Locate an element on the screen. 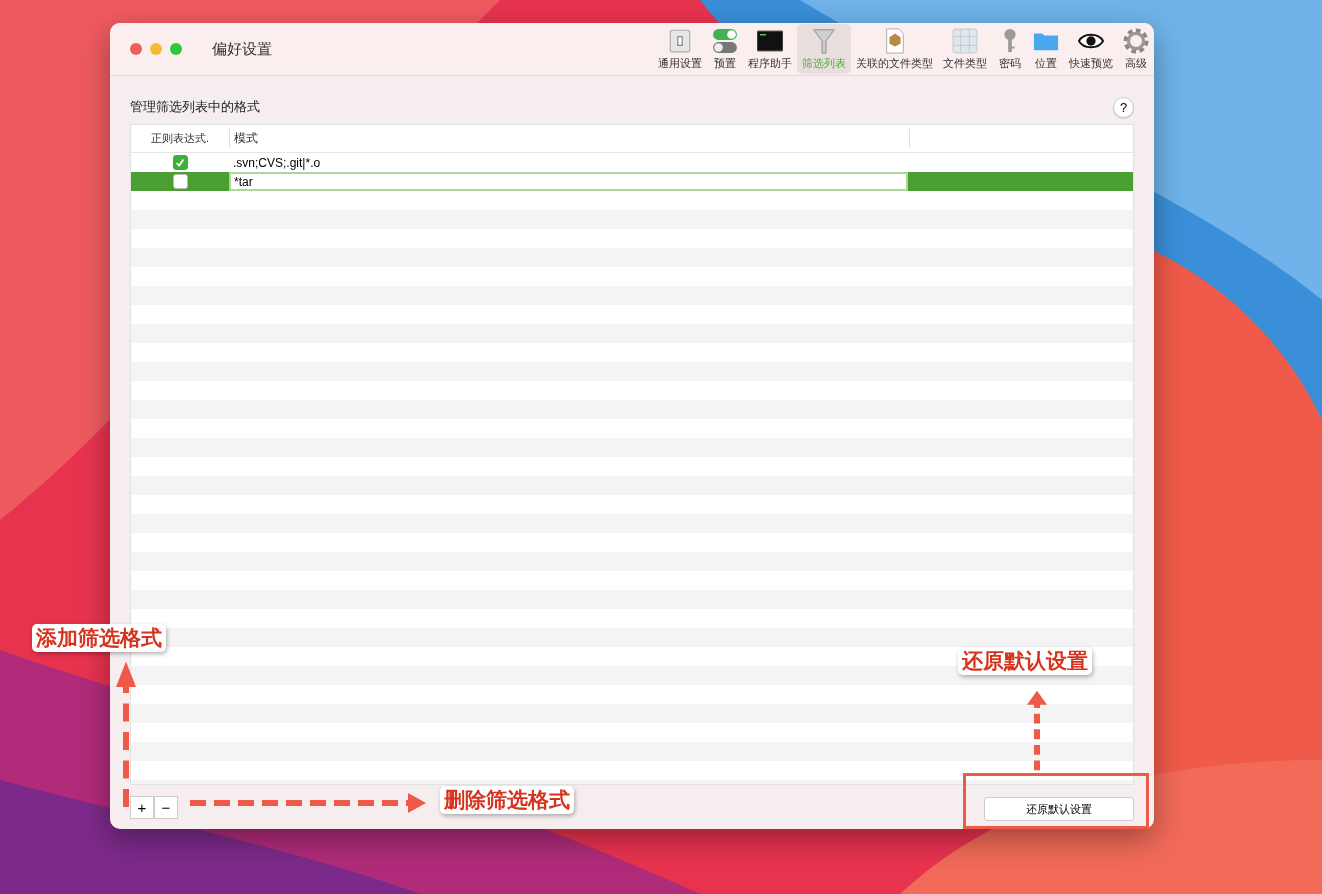 The width and height of the screenshot is (1322, 894). toolbar-tab: 预置 is located at coordinates (725, 49).